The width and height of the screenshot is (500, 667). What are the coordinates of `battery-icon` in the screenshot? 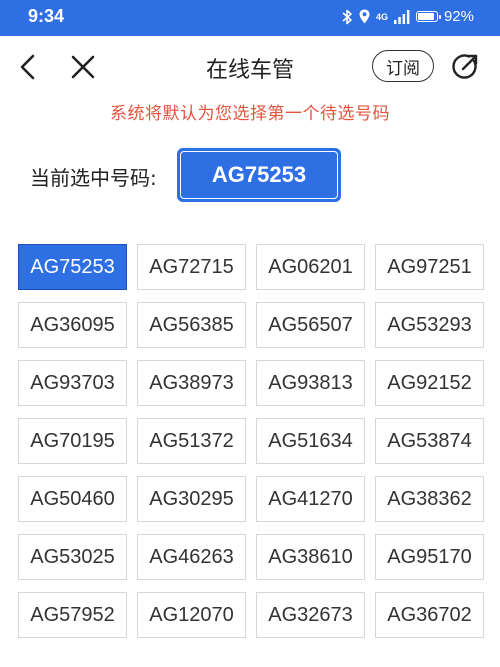 It's located at (428, 16).